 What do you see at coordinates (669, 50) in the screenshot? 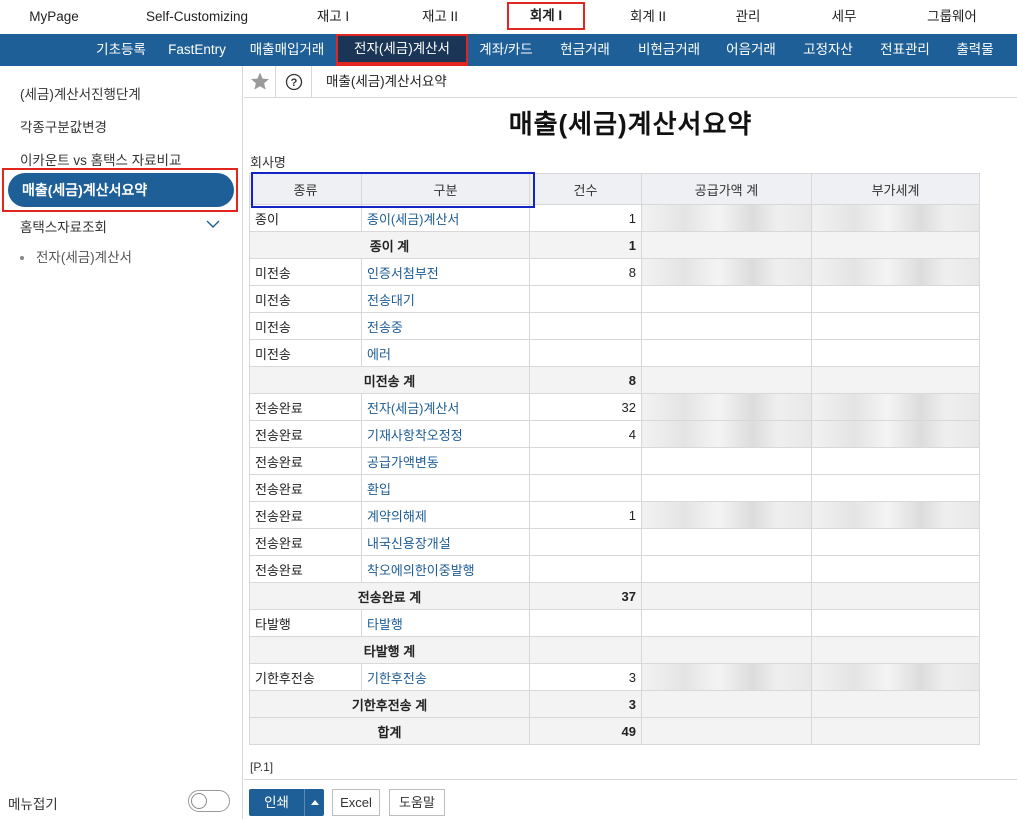
I see `sub-menu-non-cash: 비현금거래` at bounding box center [669, 50].